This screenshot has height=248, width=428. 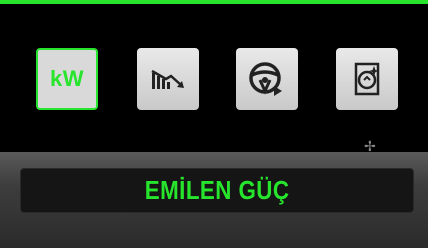 I want to click on kw-button: kW, so click(x=67, y=79).